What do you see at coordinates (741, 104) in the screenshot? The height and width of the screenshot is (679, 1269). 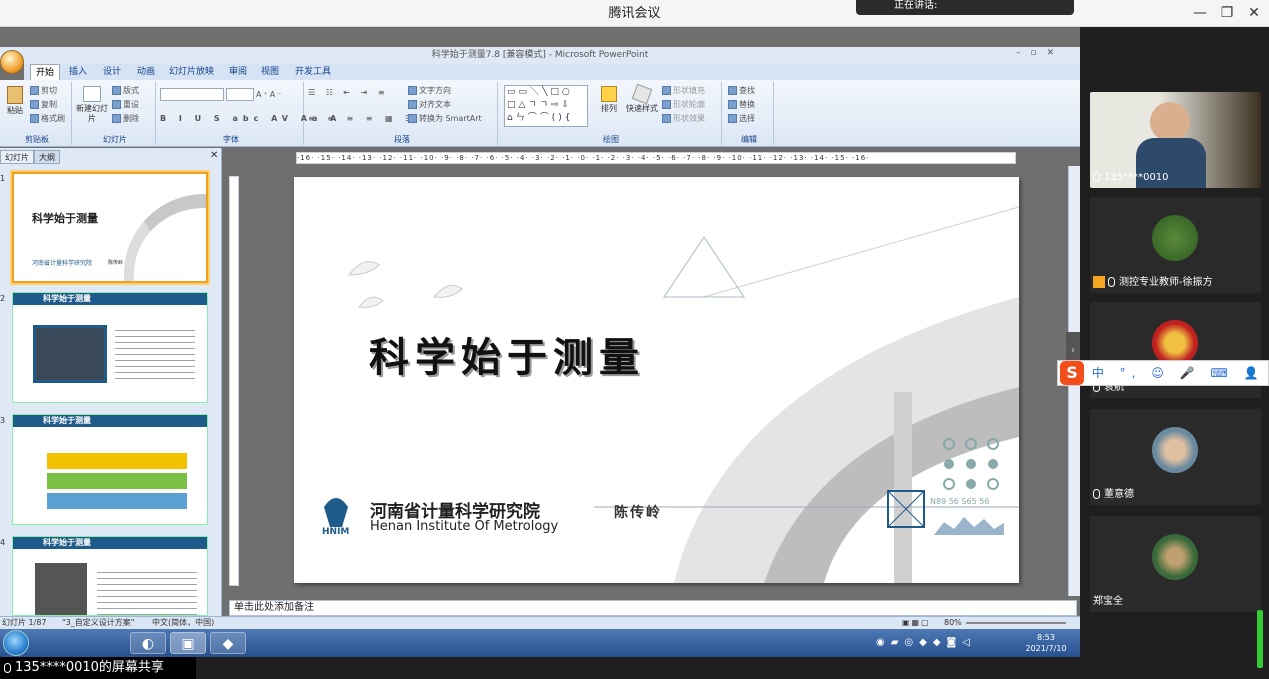 I see `replace-button: 替换` at bounding box center [741, 104].